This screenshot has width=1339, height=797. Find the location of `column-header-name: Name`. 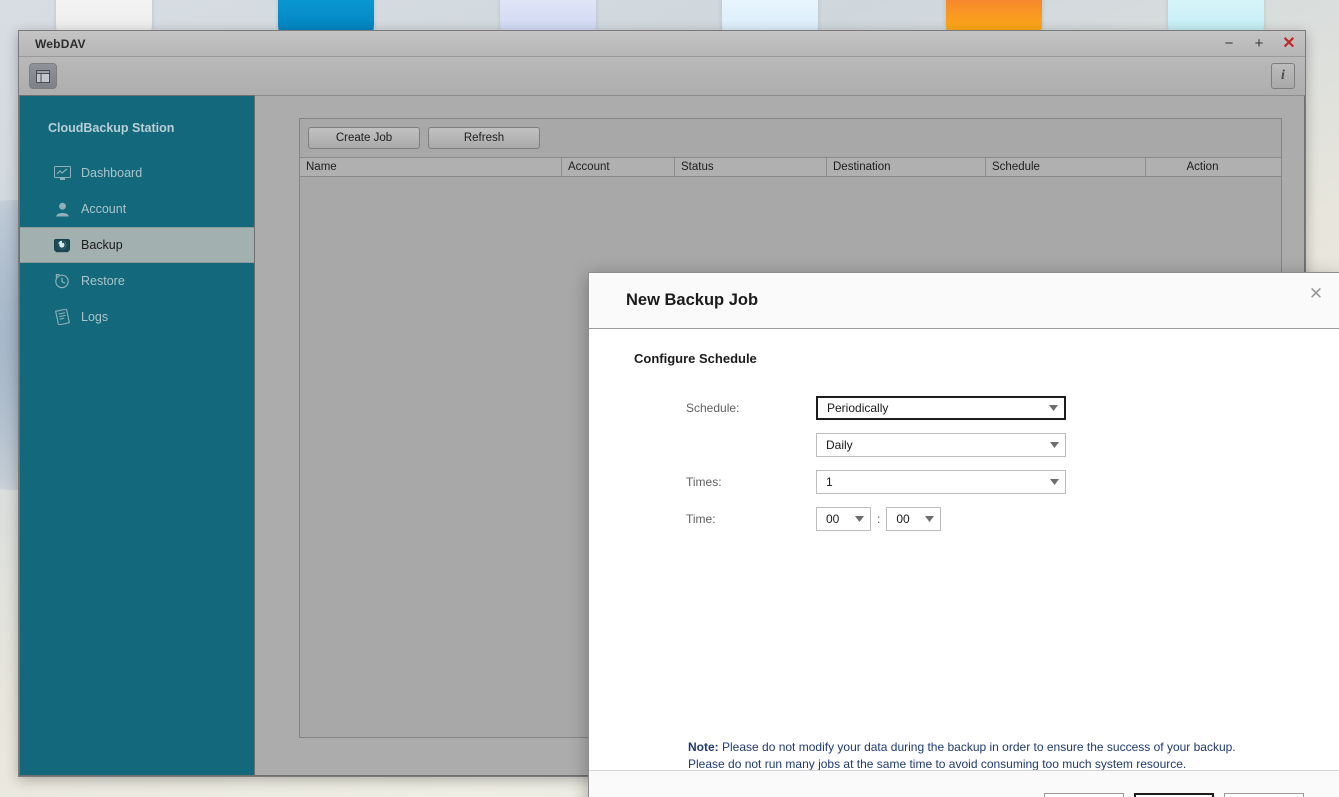

column-header-name: Name is located at coordinates (431, 167).